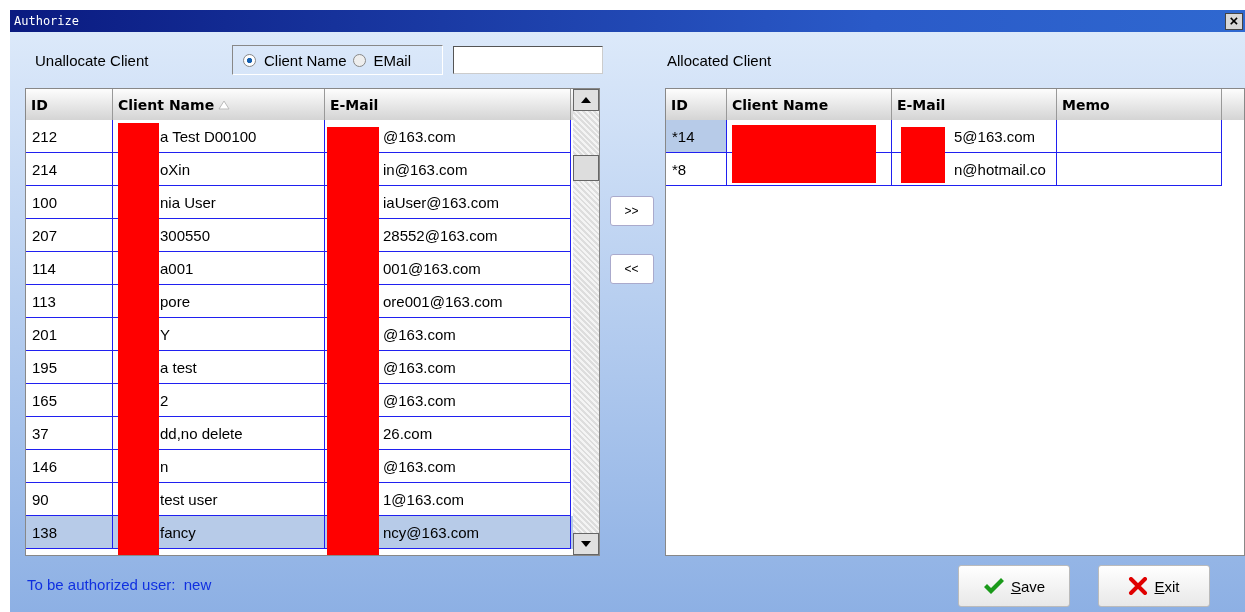 This screenshot has width=1245, height=612. Describe the element at coordinates (586, 322) in the screenshot. I see `scrollbar` at that location.